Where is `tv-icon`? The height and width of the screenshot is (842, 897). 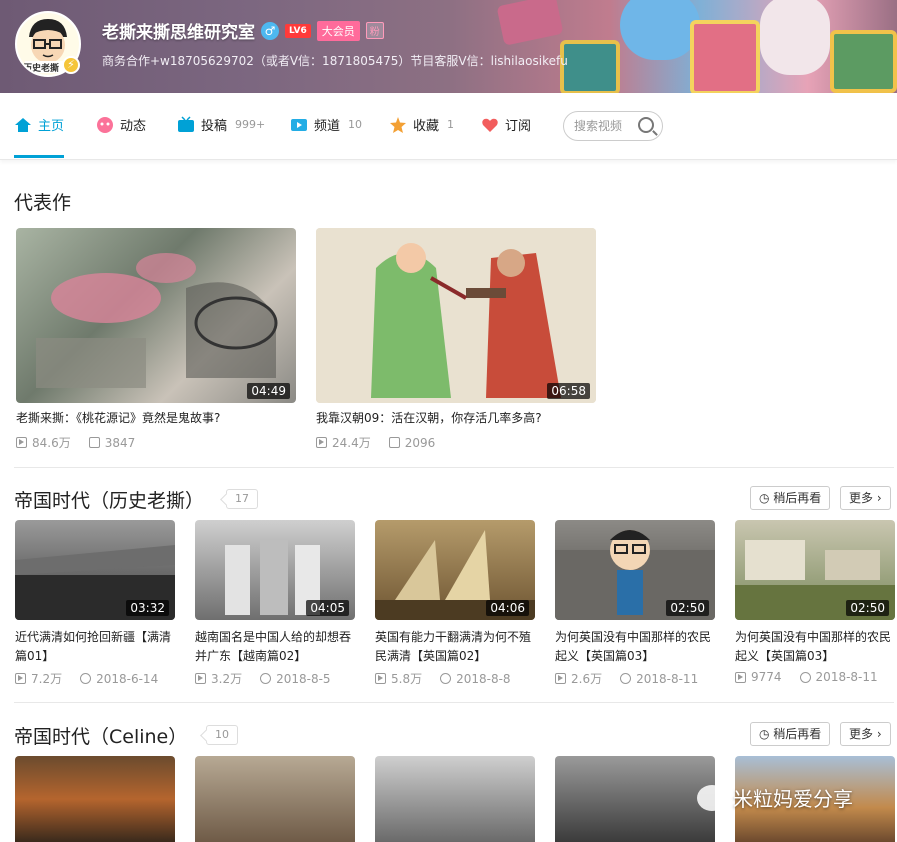
tv-icon is located at coordinates (186, 123).